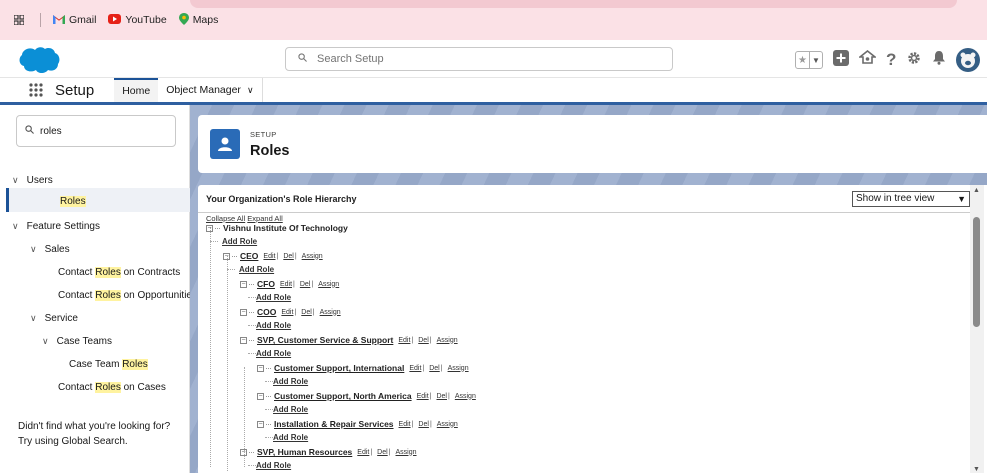  Describe the element at coordinates (112, 387) in the screenshot. I see `sidebar-item-contact-roles-cases: Contact Roles on Cases` at that location.